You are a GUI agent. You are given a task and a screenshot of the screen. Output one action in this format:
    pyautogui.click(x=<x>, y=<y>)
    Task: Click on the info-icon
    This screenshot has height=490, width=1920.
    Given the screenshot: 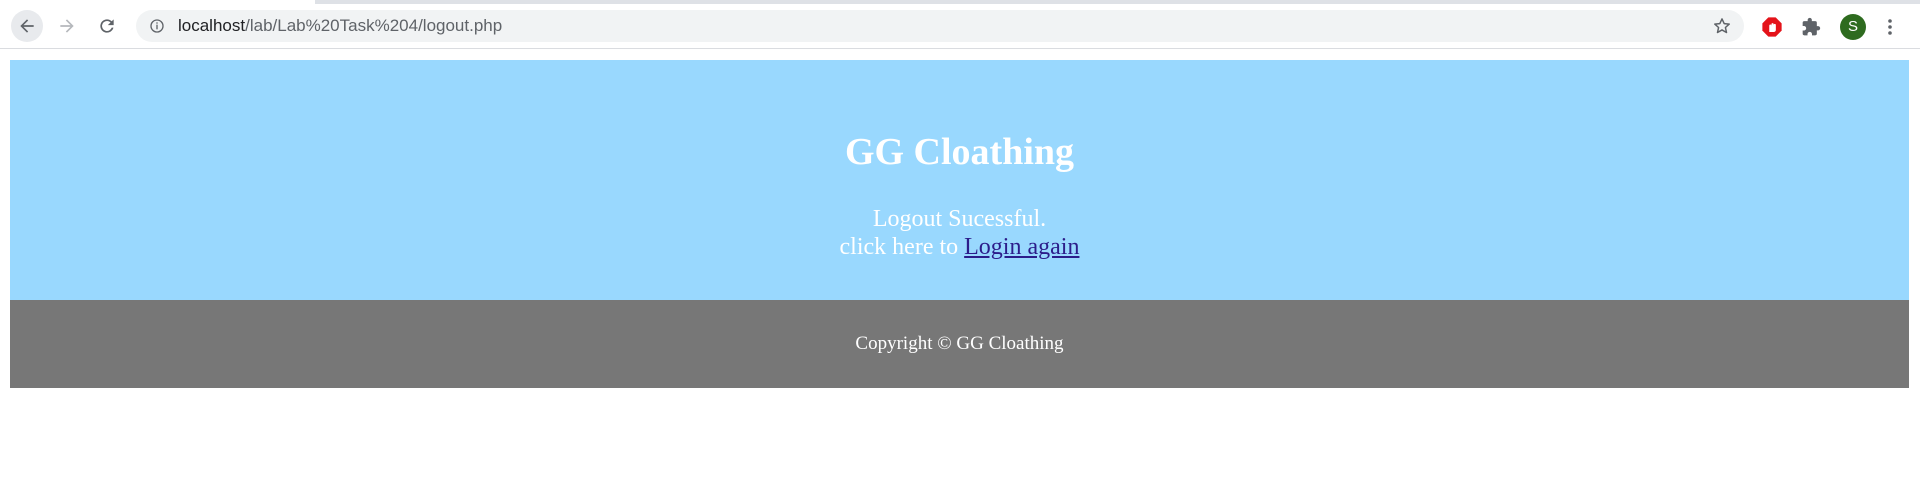 What is the action you would take?
    pyautogui.click(x=157, y=26)
    